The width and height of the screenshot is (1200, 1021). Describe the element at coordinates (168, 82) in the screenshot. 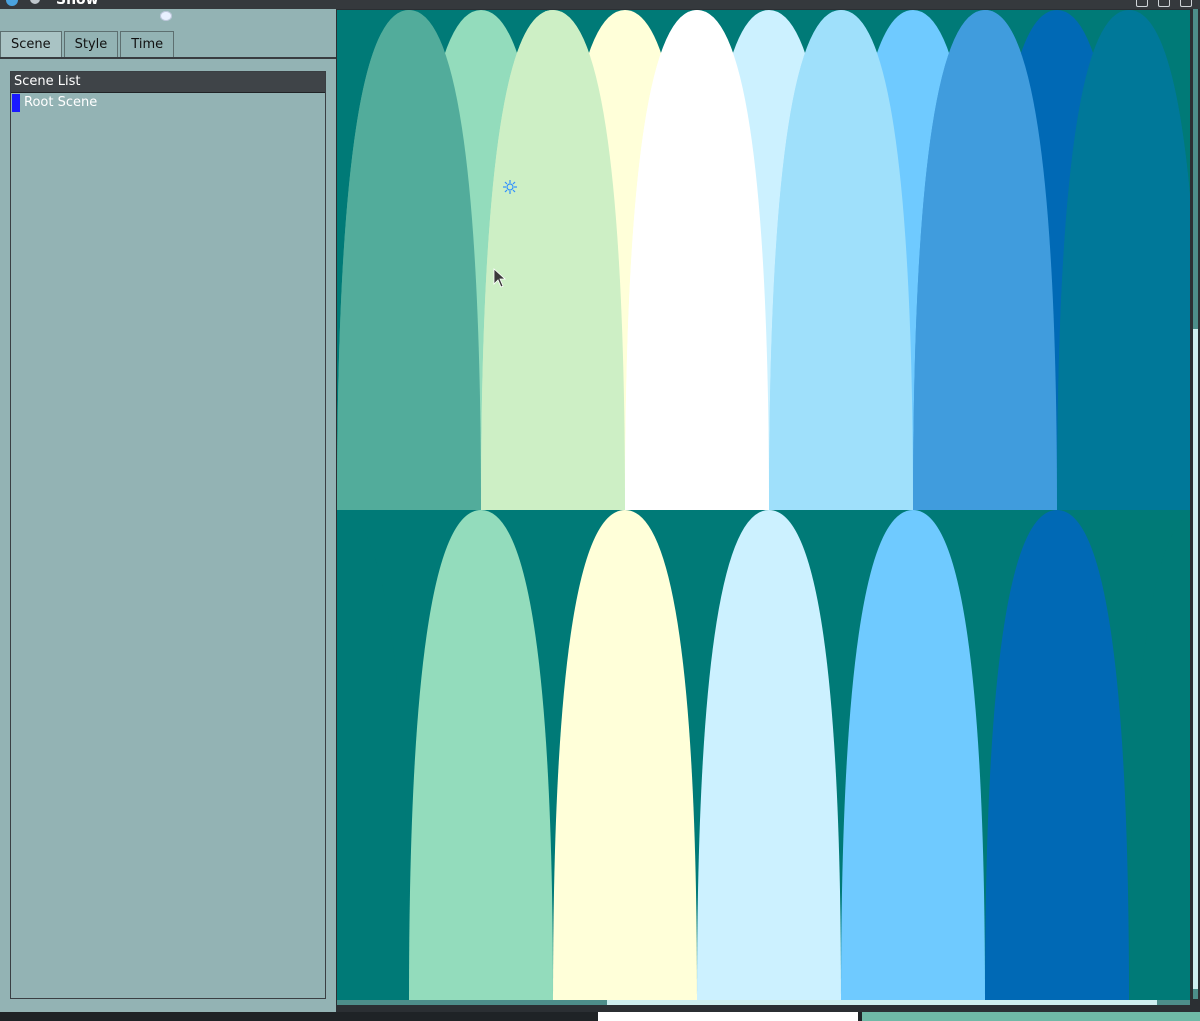

I see `scene-list-header: Scene List` at that location.